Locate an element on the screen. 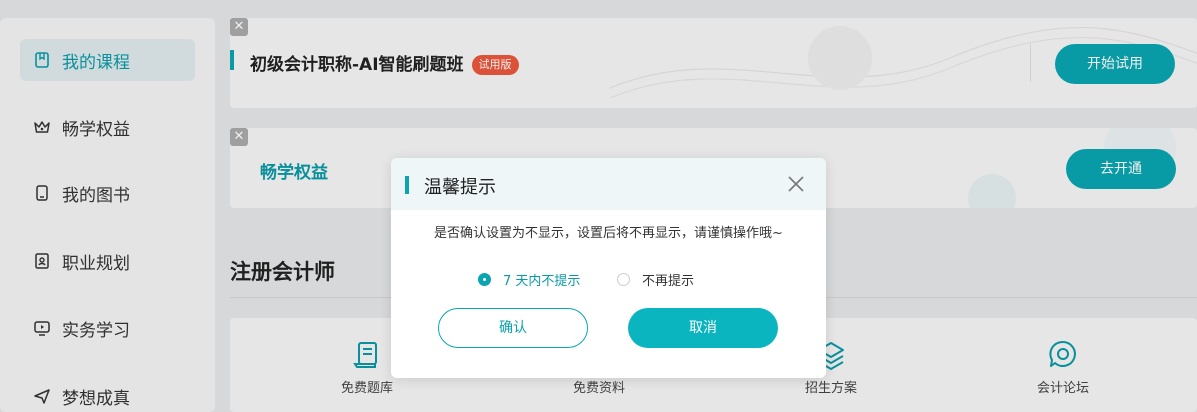 The height and width of the screenshot is (412, 1197). cancel-button: 取消 is located at coordinates (703, 328).